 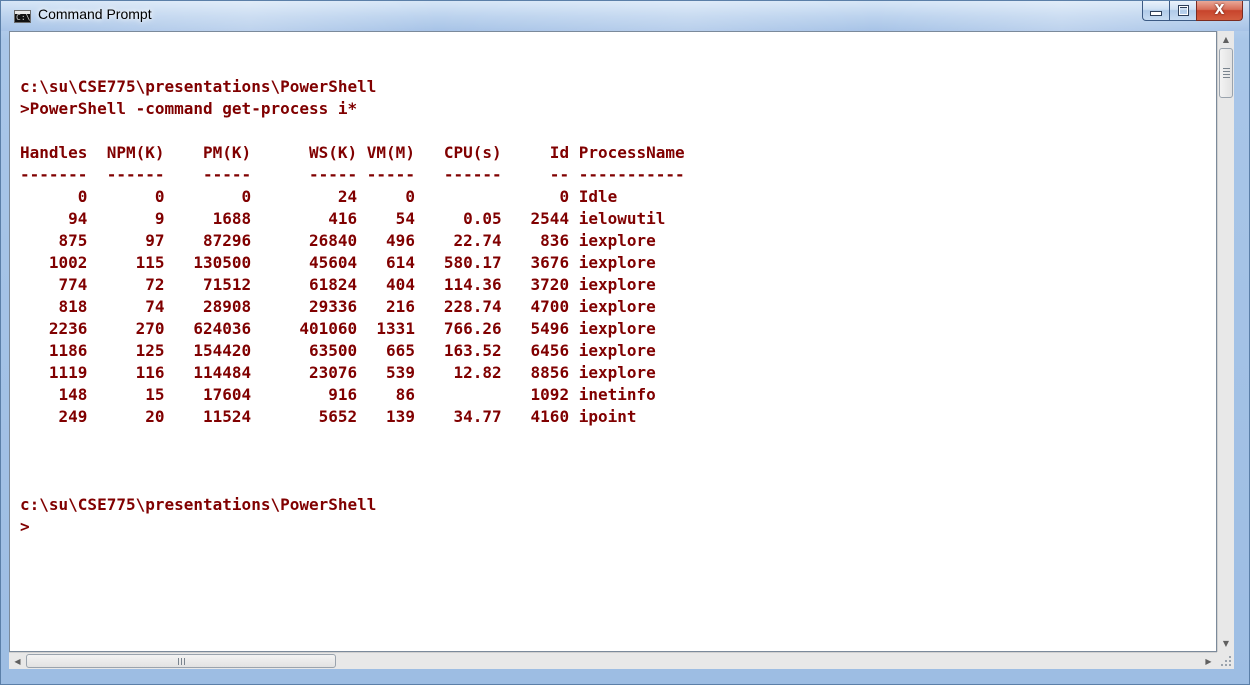 I want to click on horizontal-scroll-thumb, so click(x=181, y=661).